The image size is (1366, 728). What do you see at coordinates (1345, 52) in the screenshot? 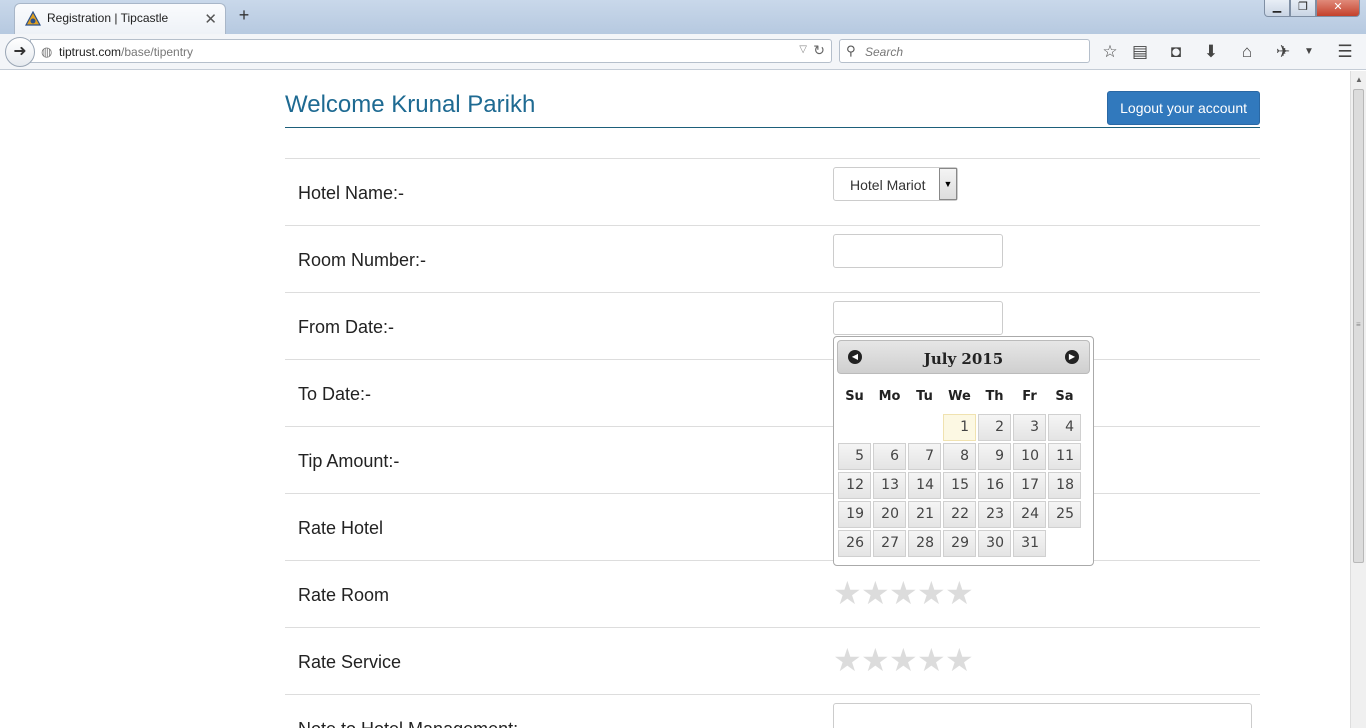
I see `menu-hamburger-icon: ☰` at bounding box center [1345, 52].